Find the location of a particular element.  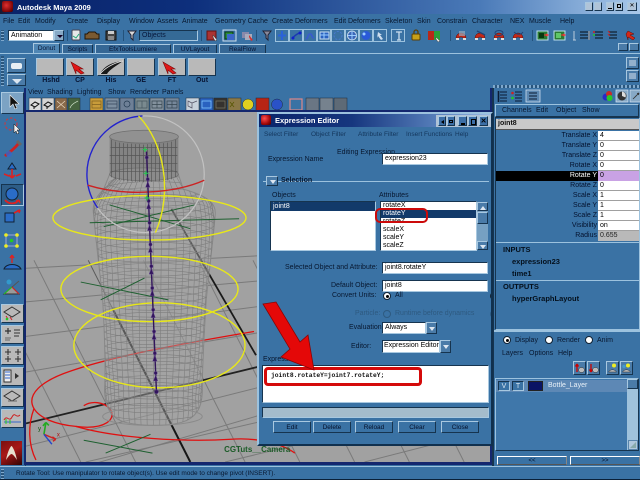

svg-text: x is located at coordinates (58, 435).